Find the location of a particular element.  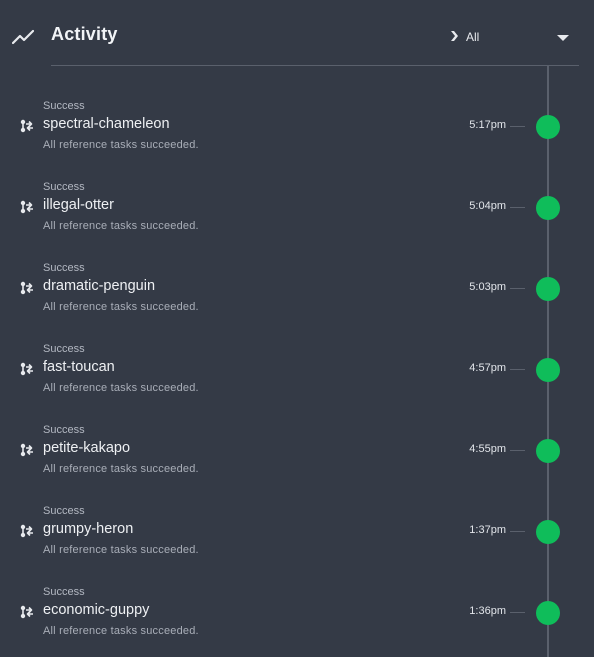

run-name: grumpy-heron is located at coordinates (88, 529).